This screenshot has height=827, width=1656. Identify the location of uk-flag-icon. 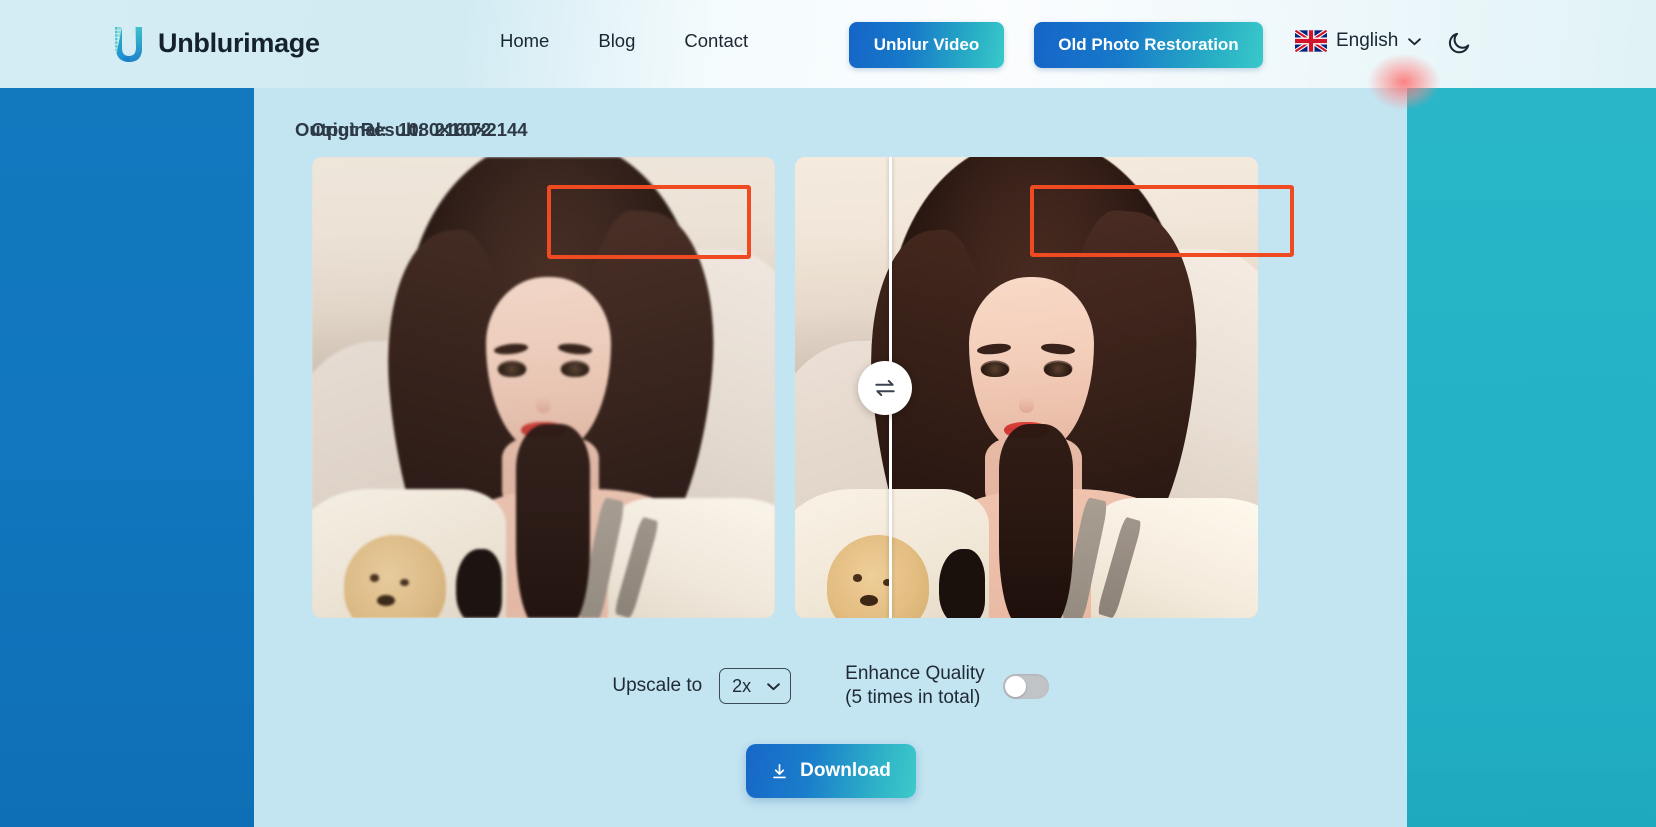
(1311, 41).